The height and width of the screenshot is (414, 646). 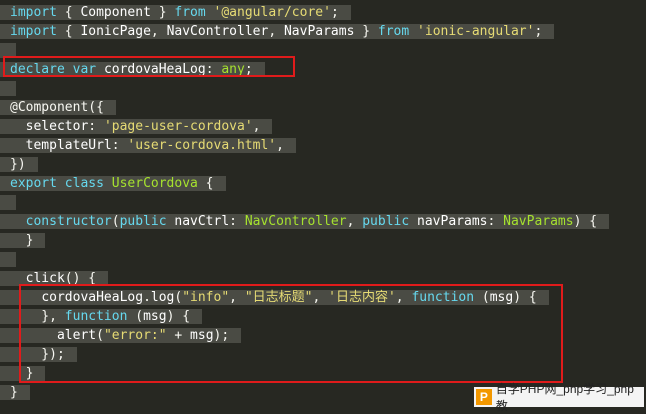 I want to click on selected-text: selector: 'page-user-cordova',, so click(x=136, y=126).